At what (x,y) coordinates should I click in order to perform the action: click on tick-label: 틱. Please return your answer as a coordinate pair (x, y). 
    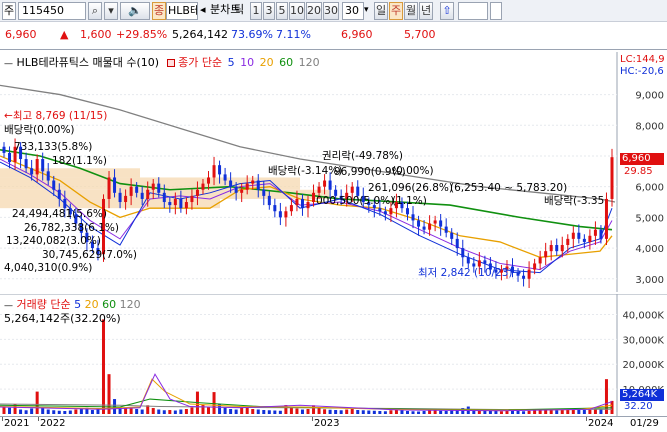
    Looking at the image, I should click on (239, 9).